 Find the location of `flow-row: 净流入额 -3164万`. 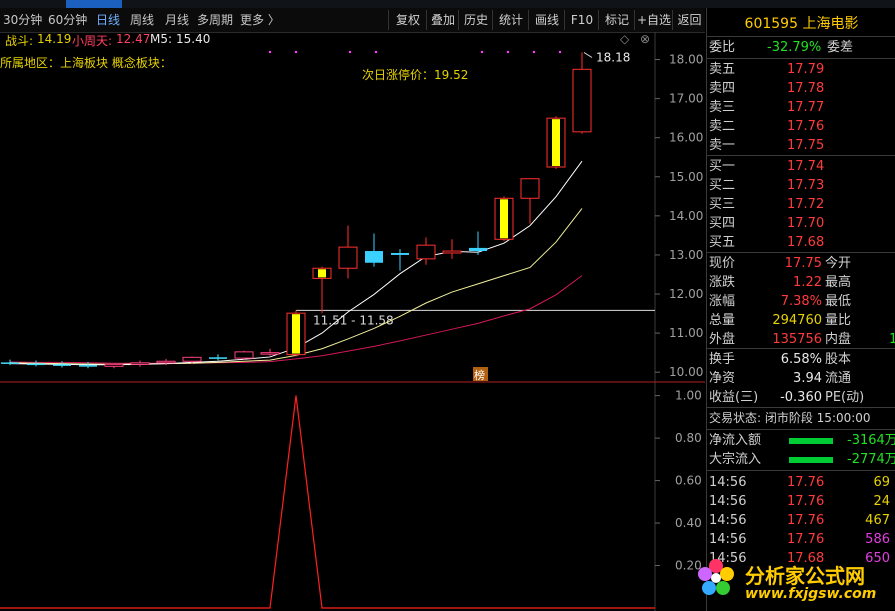

flow-row: 净流入额 -3164万 is located at coordinates (801, 440).